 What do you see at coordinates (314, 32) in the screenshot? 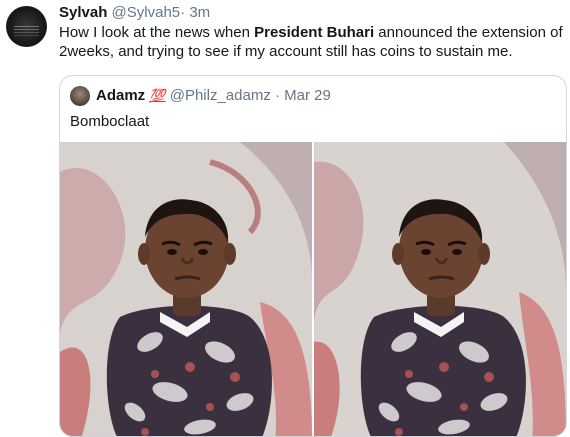
I see `tweet-text-bold: President Buhari` at bounding box center [314, 32].